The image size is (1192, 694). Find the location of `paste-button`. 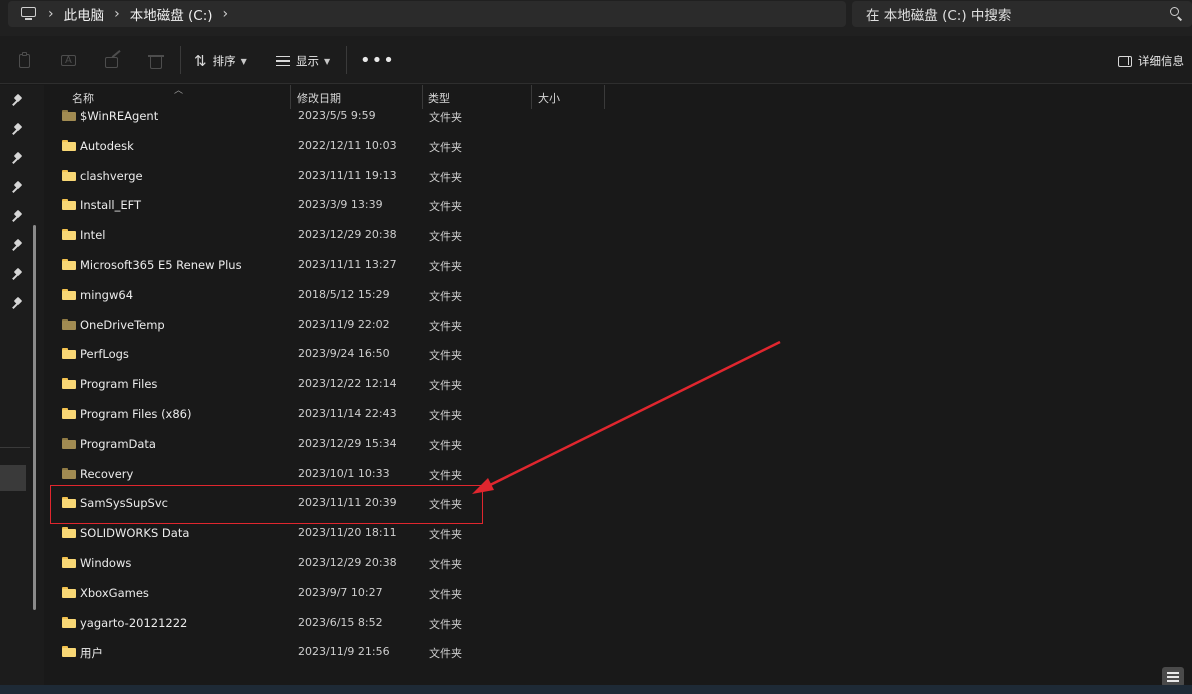

paste-button is located at coordinates (25, 61).